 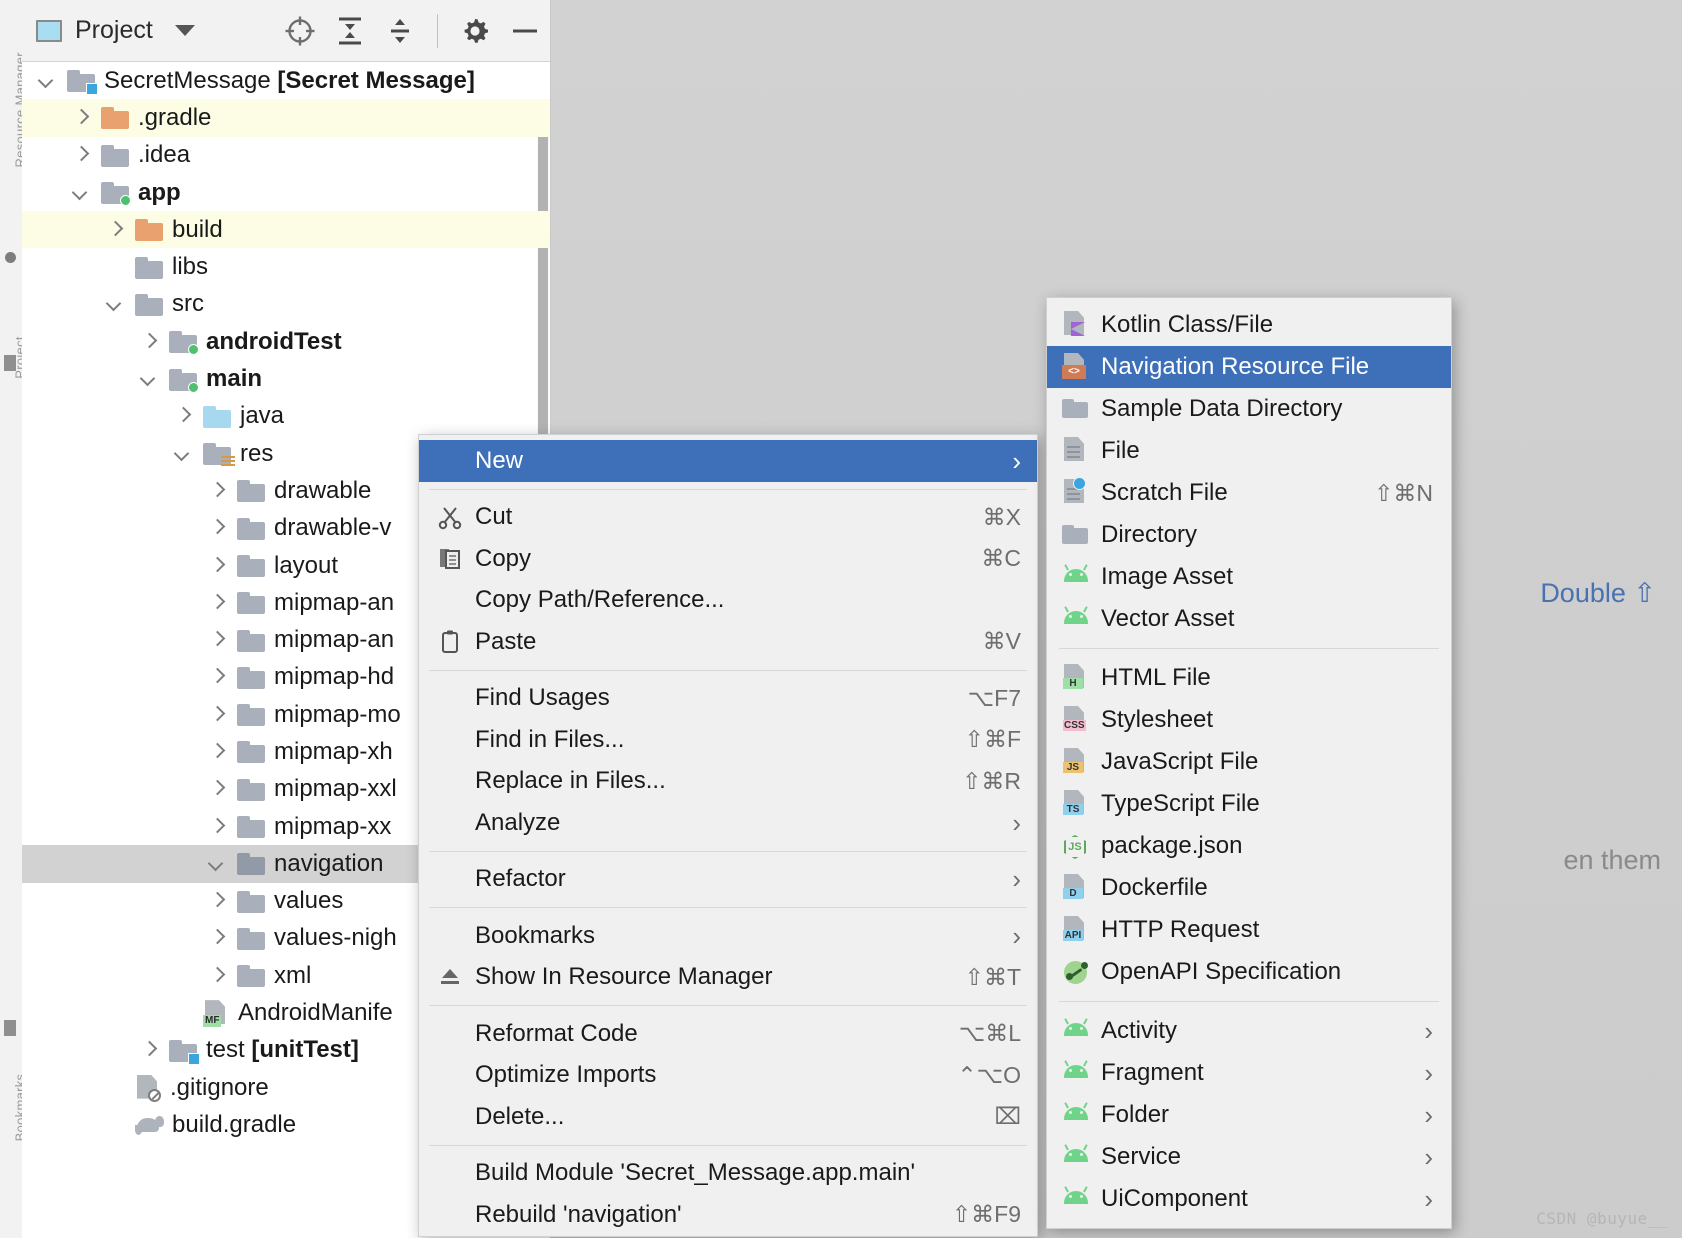 I want to click on collapse-all-icon, so click(x=400, y=31).